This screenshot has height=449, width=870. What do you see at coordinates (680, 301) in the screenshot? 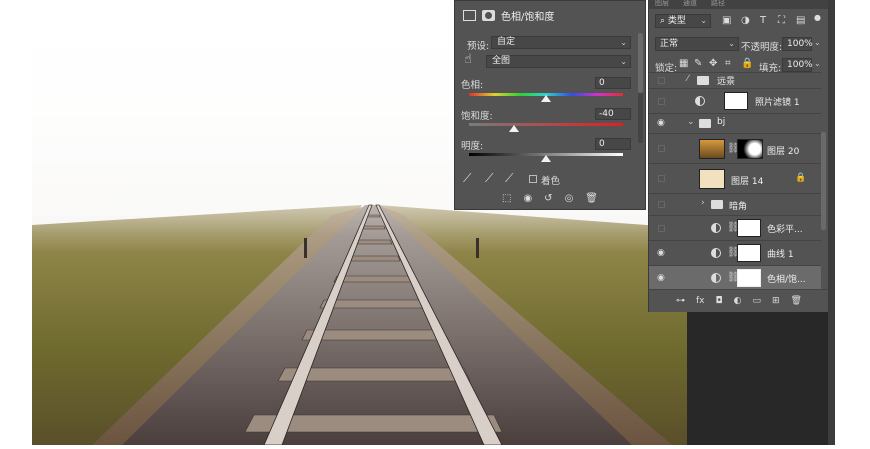
I see `link-layers-icon: ⊶` at bounding box center [680, 301].